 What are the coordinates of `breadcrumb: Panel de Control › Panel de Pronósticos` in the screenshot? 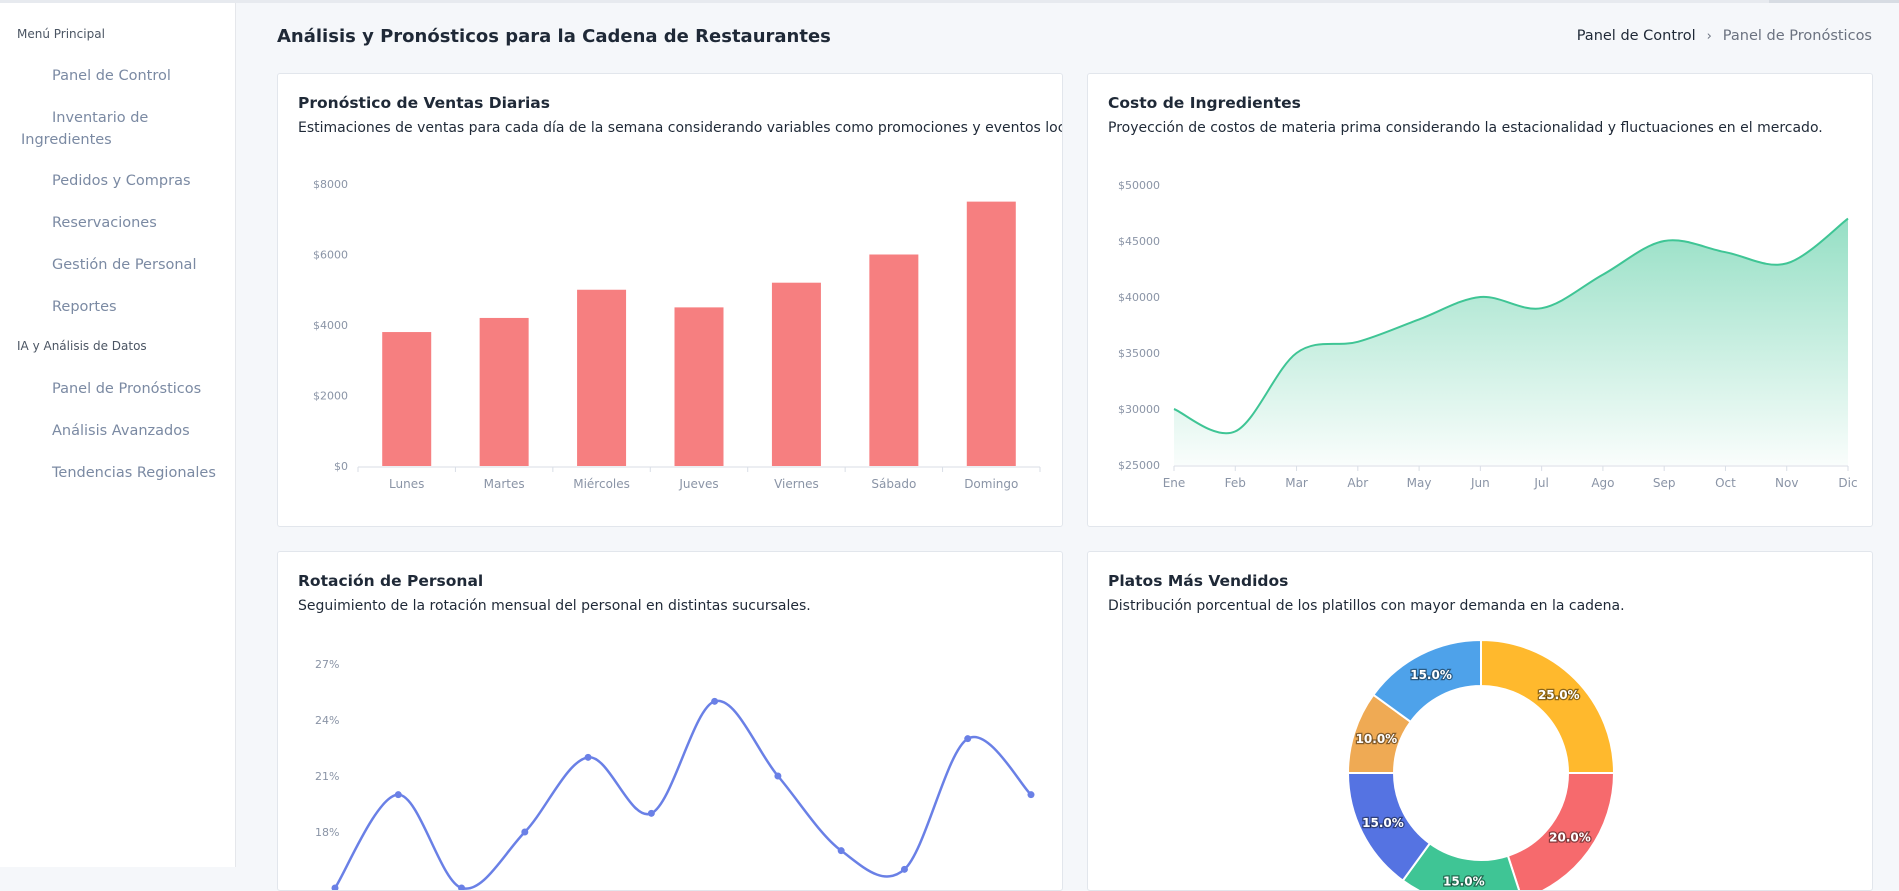 It's located at (1724, 36).